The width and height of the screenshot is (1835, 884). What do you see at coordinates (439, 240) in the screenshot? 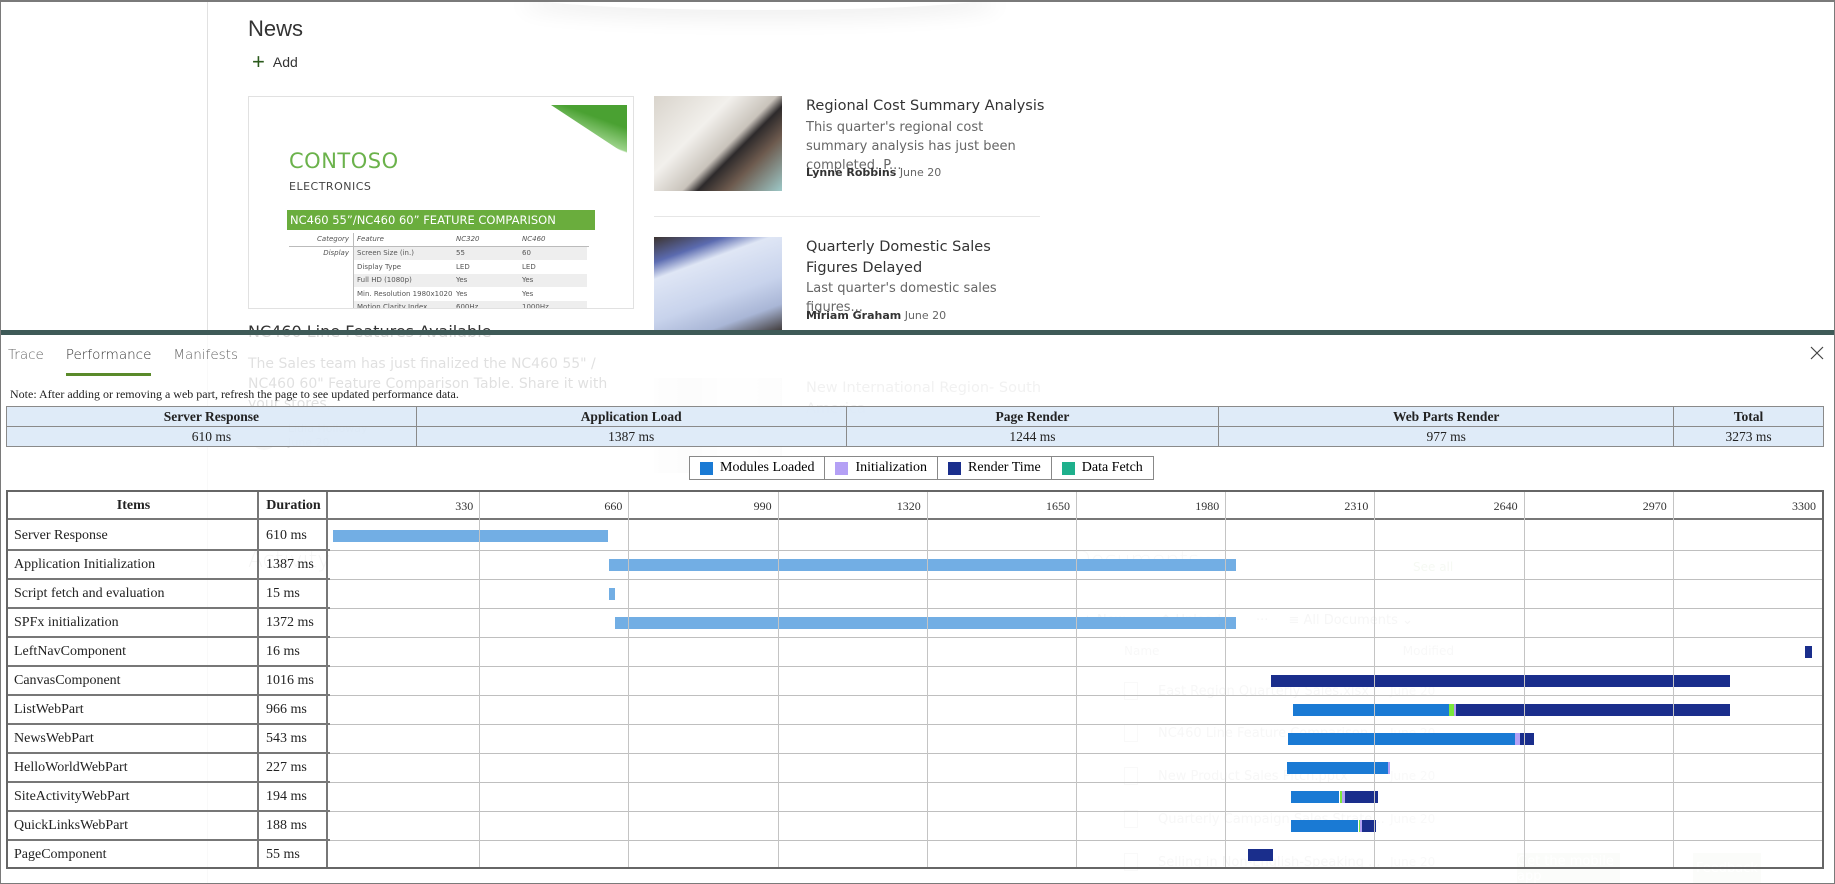
I see `hero-table-head: Category Feature NC320 NC460` at bounding box center [439, 240].